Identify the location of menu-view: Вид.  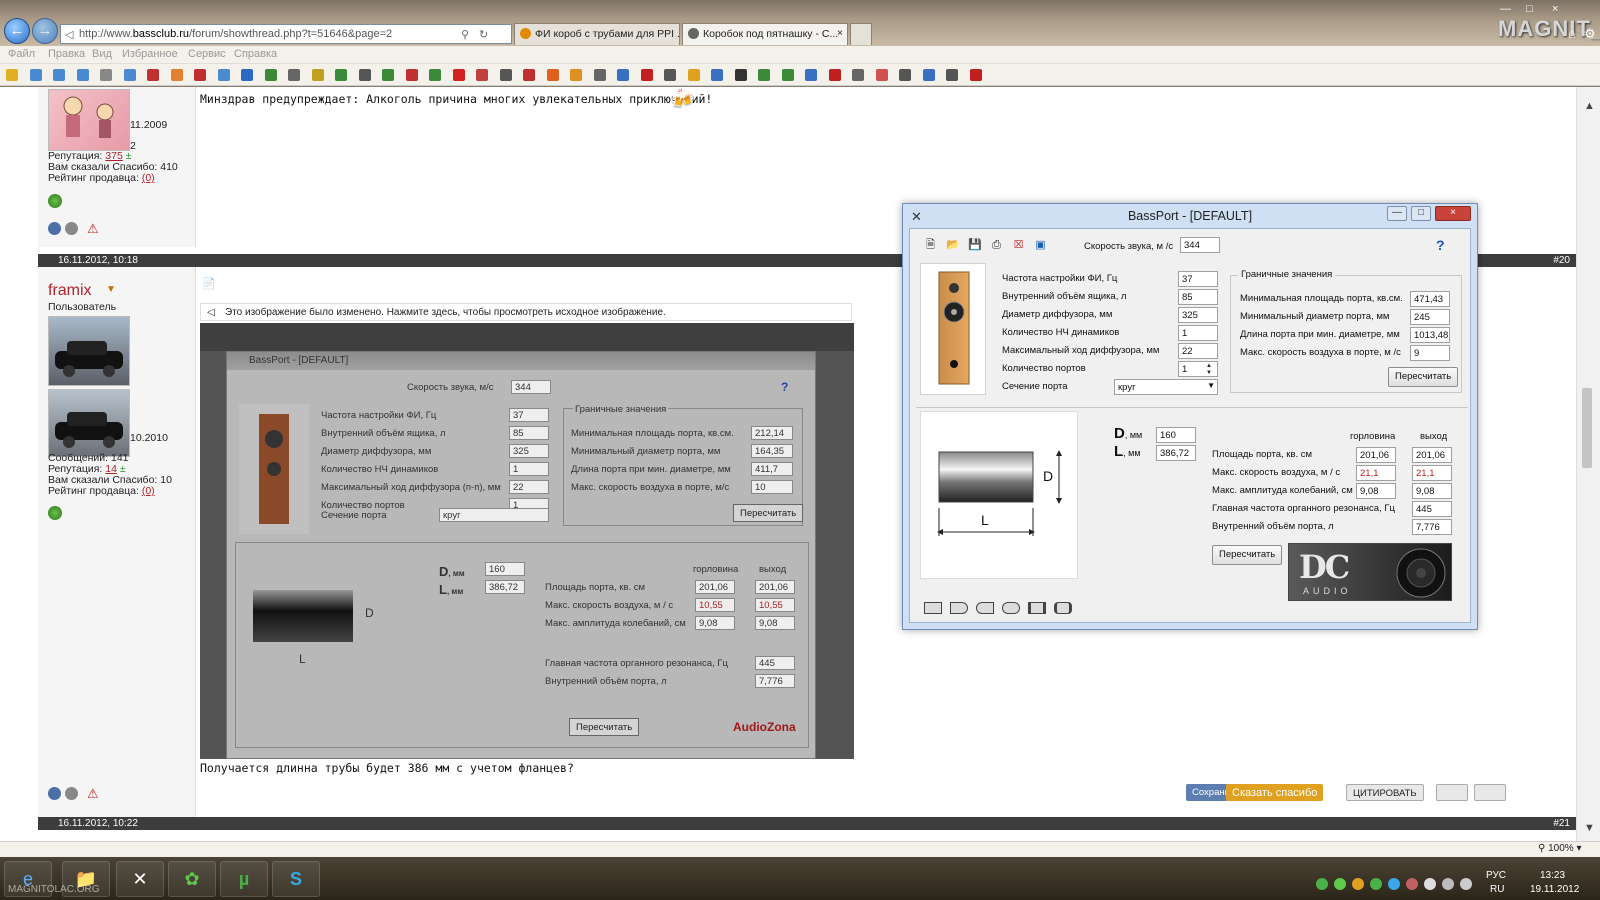
(102, 54).